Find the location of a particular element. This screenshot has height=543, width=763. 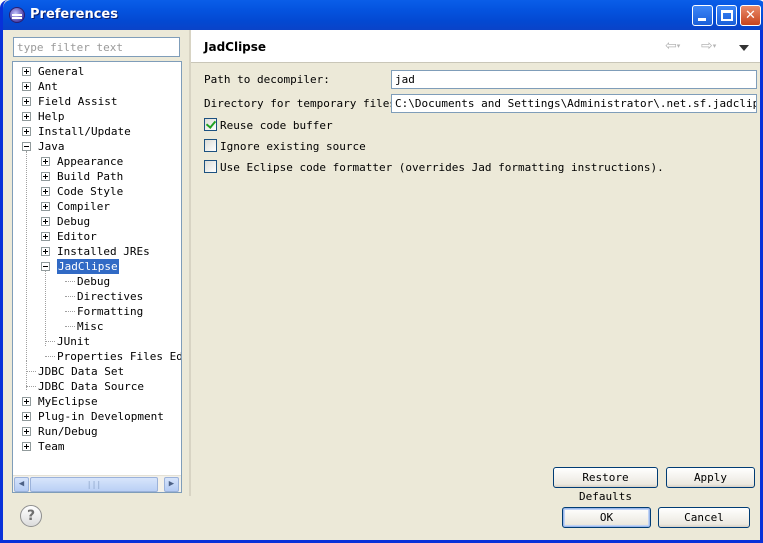

tree-item: Compiler is located at coordinates (97, 206).